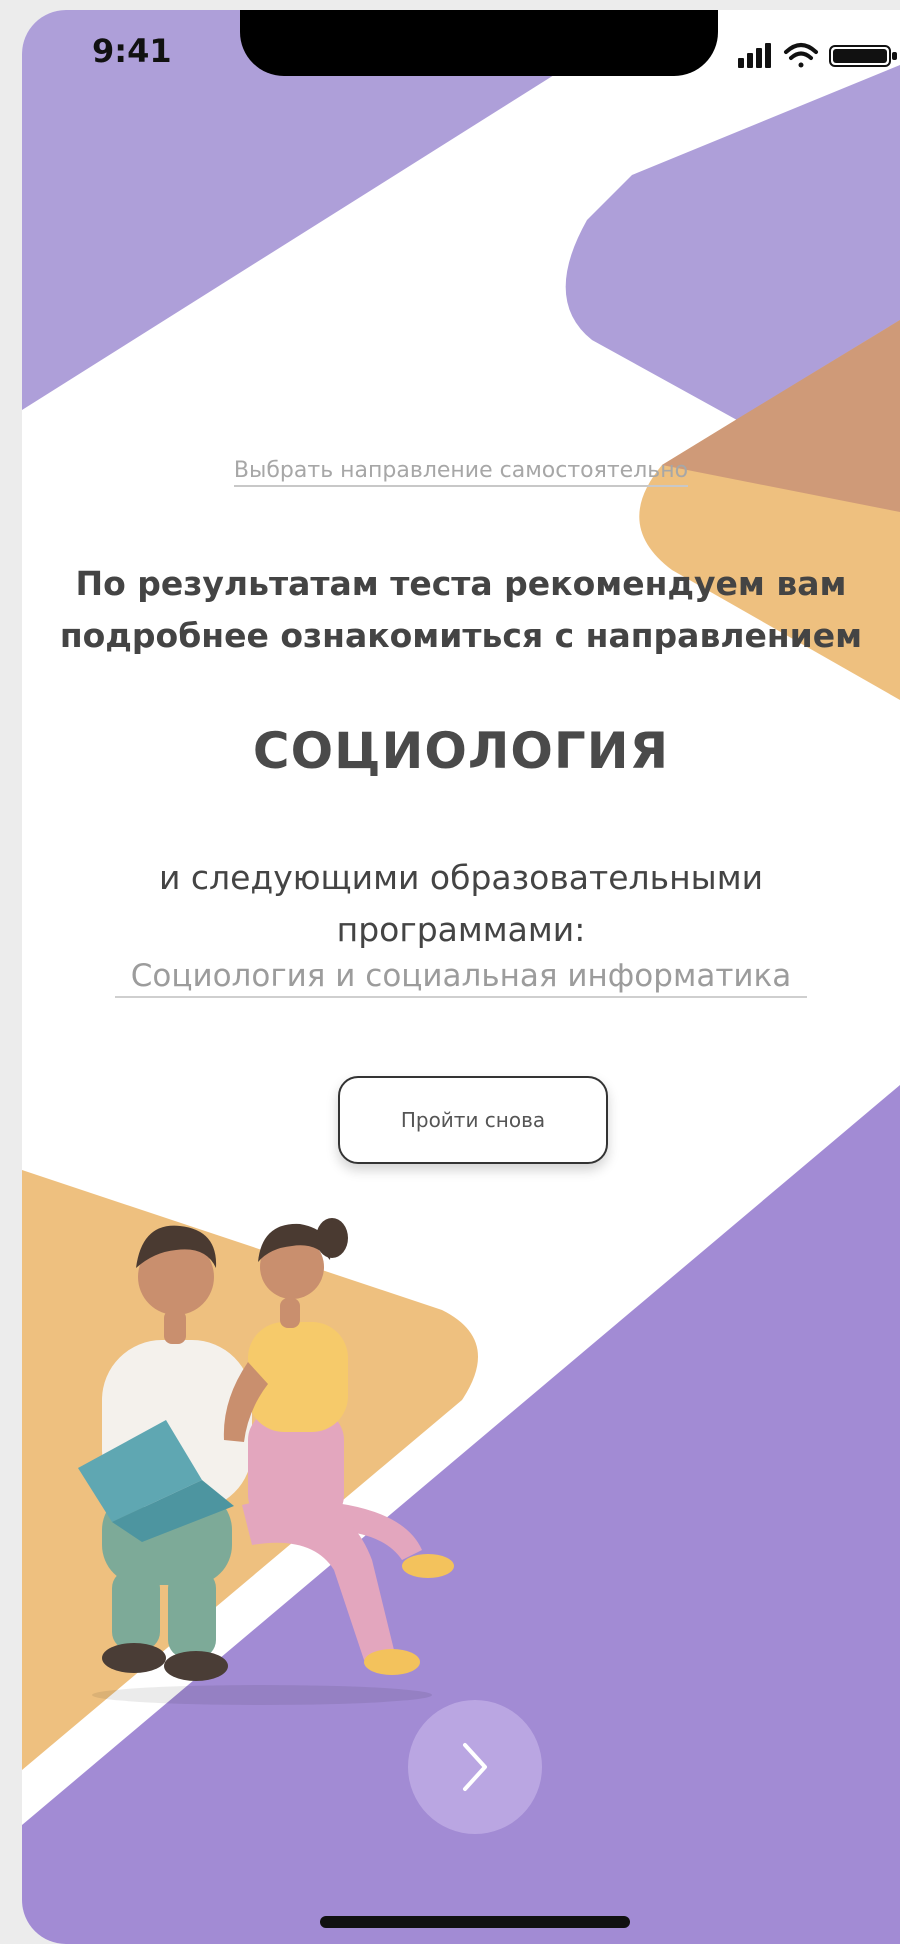 The width and height of the screenshot is (900, 1944). I want to click on self-select-link: Выбрать направление самостоятельно, so click(461, 472).